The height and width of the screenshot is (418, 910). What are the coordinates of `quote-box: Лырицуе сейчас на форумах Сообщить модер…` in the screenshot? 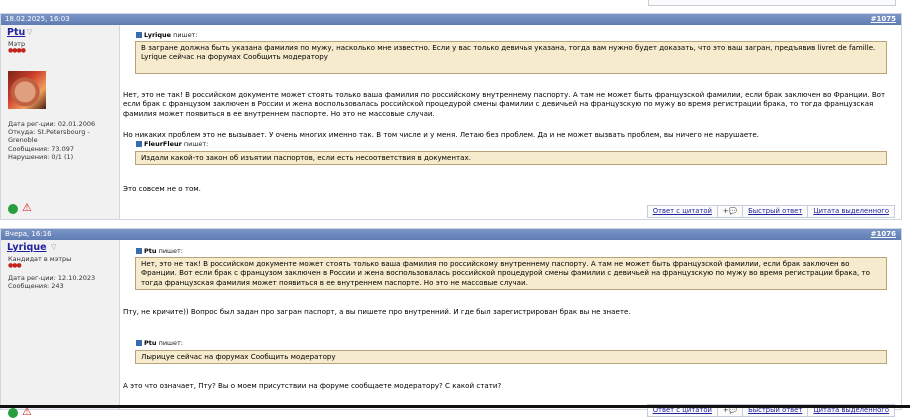 It's located at (511, 357).